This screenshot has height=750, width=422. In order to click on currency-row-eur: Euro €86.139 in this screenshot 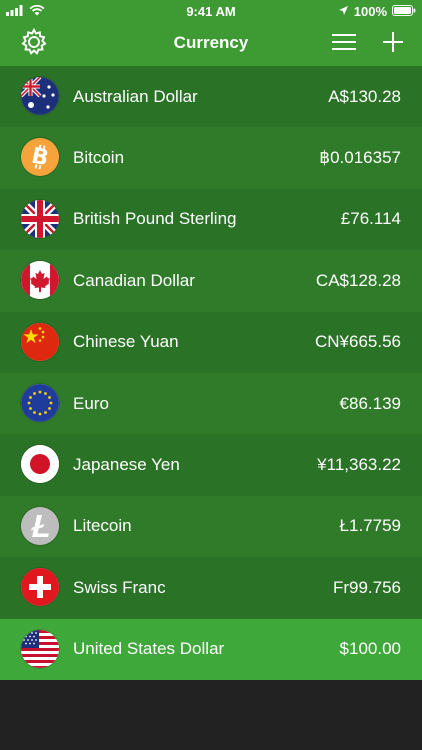, I will do `click(211, 403)`.